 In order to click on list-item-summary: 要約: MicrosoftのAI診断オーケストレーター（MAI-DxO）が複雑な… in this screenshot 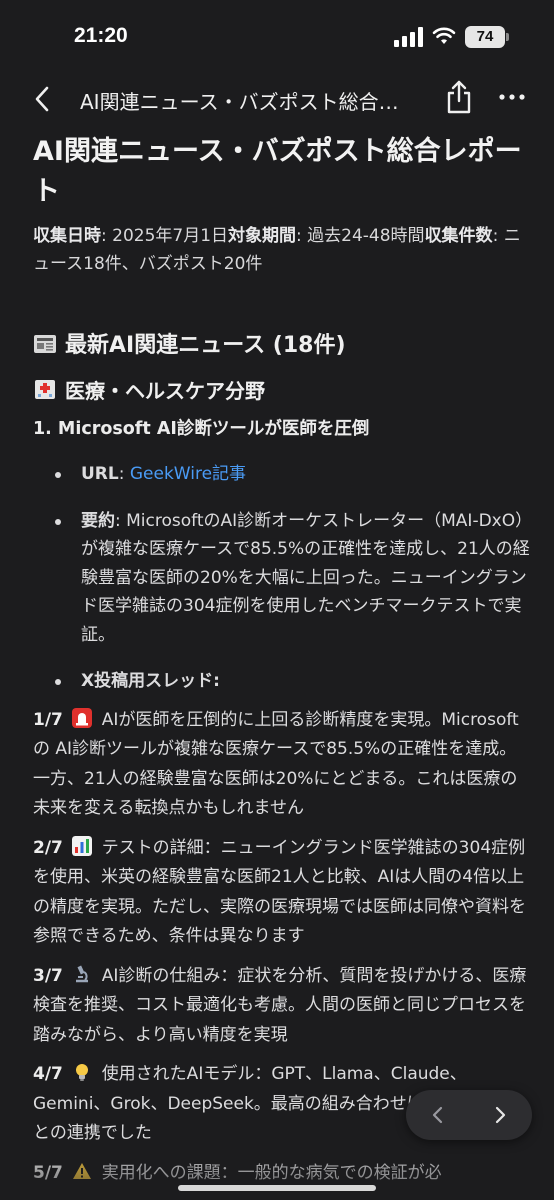, I will do `click(283, 578)`.